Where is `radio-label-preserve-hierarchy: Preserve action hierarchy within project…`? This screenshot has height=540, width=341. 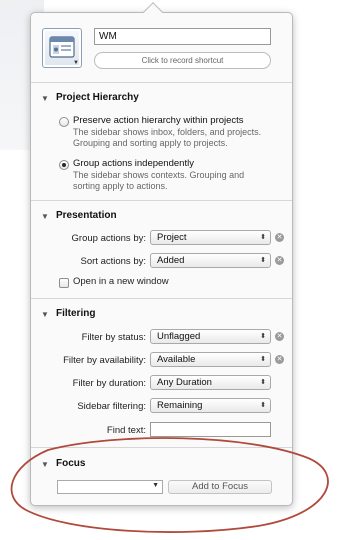 radio-label-preserve-hierarchy: Preserve action hierarchy within project… is located at coordinates (158, 120).